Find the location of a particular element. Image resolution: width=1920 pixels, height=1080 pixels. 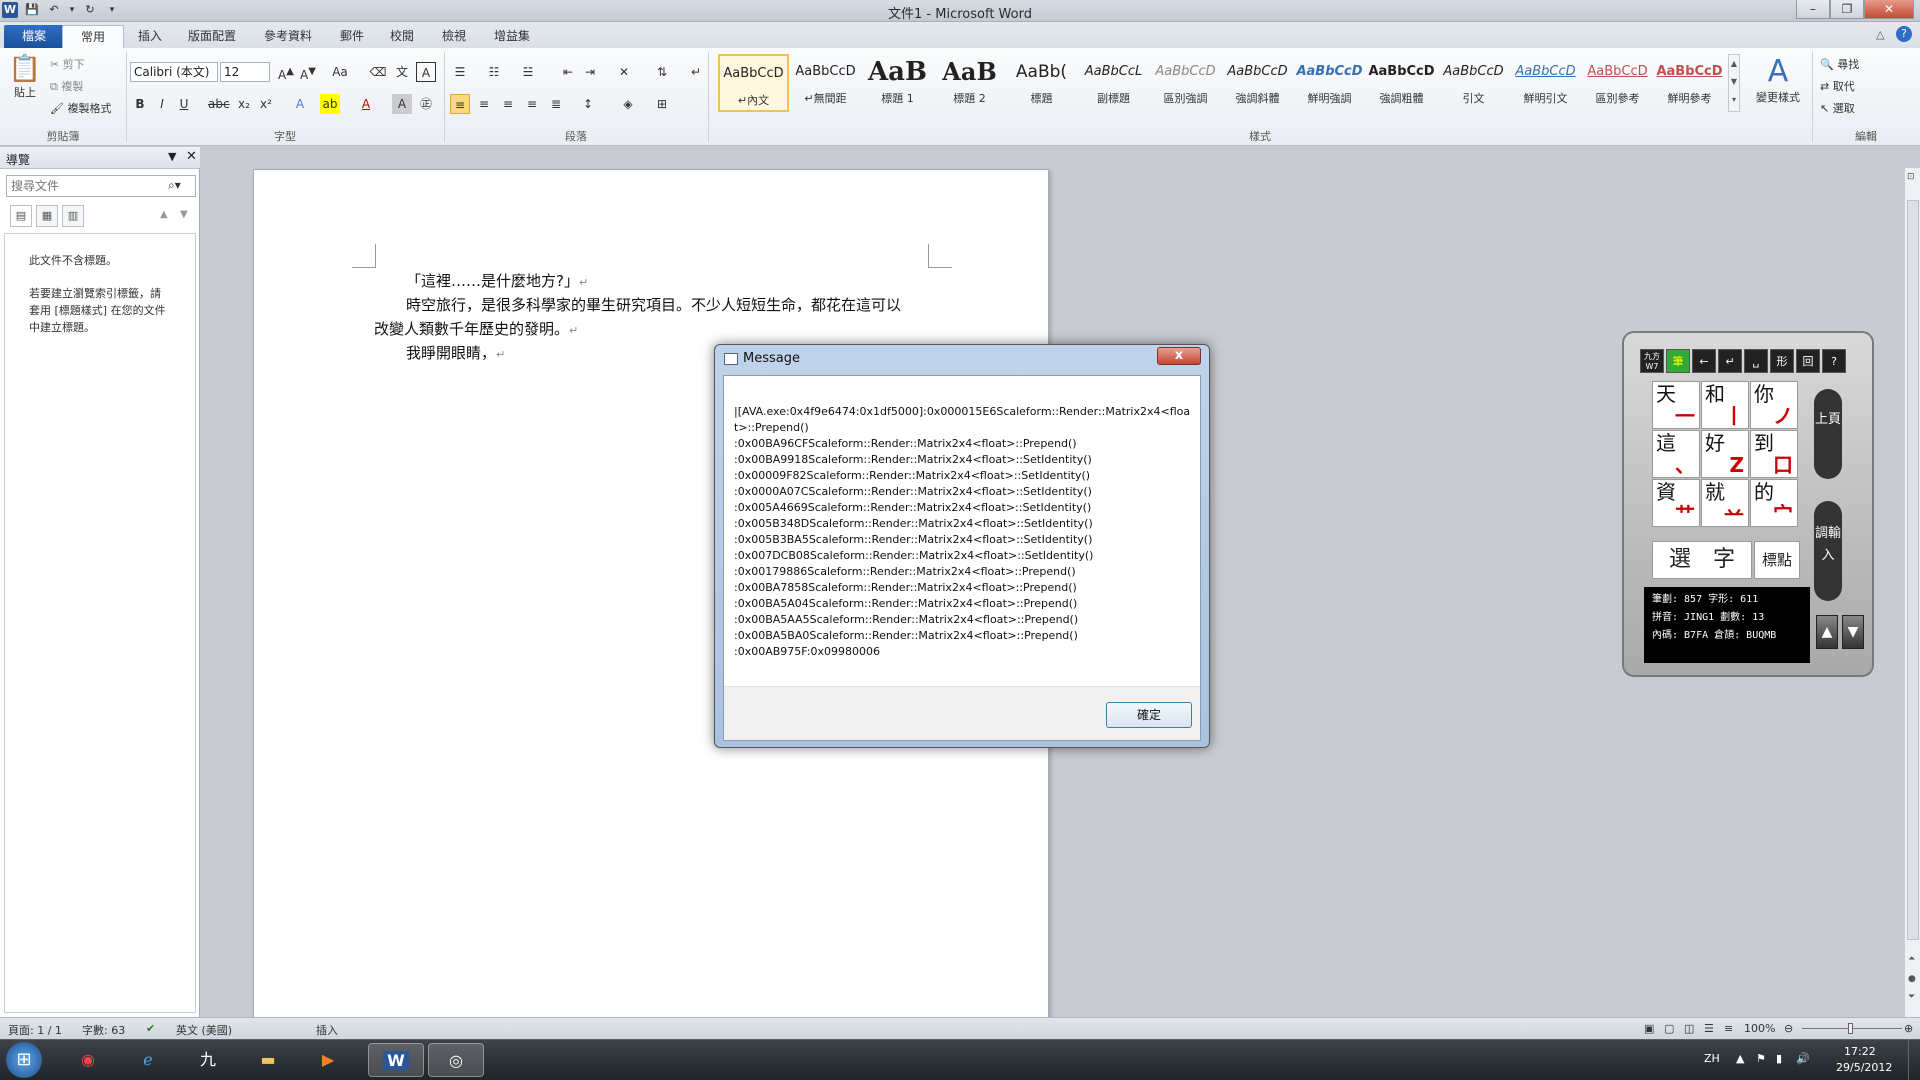

multilevel-list-icon: ☱ is located at coordinates (528, 72).